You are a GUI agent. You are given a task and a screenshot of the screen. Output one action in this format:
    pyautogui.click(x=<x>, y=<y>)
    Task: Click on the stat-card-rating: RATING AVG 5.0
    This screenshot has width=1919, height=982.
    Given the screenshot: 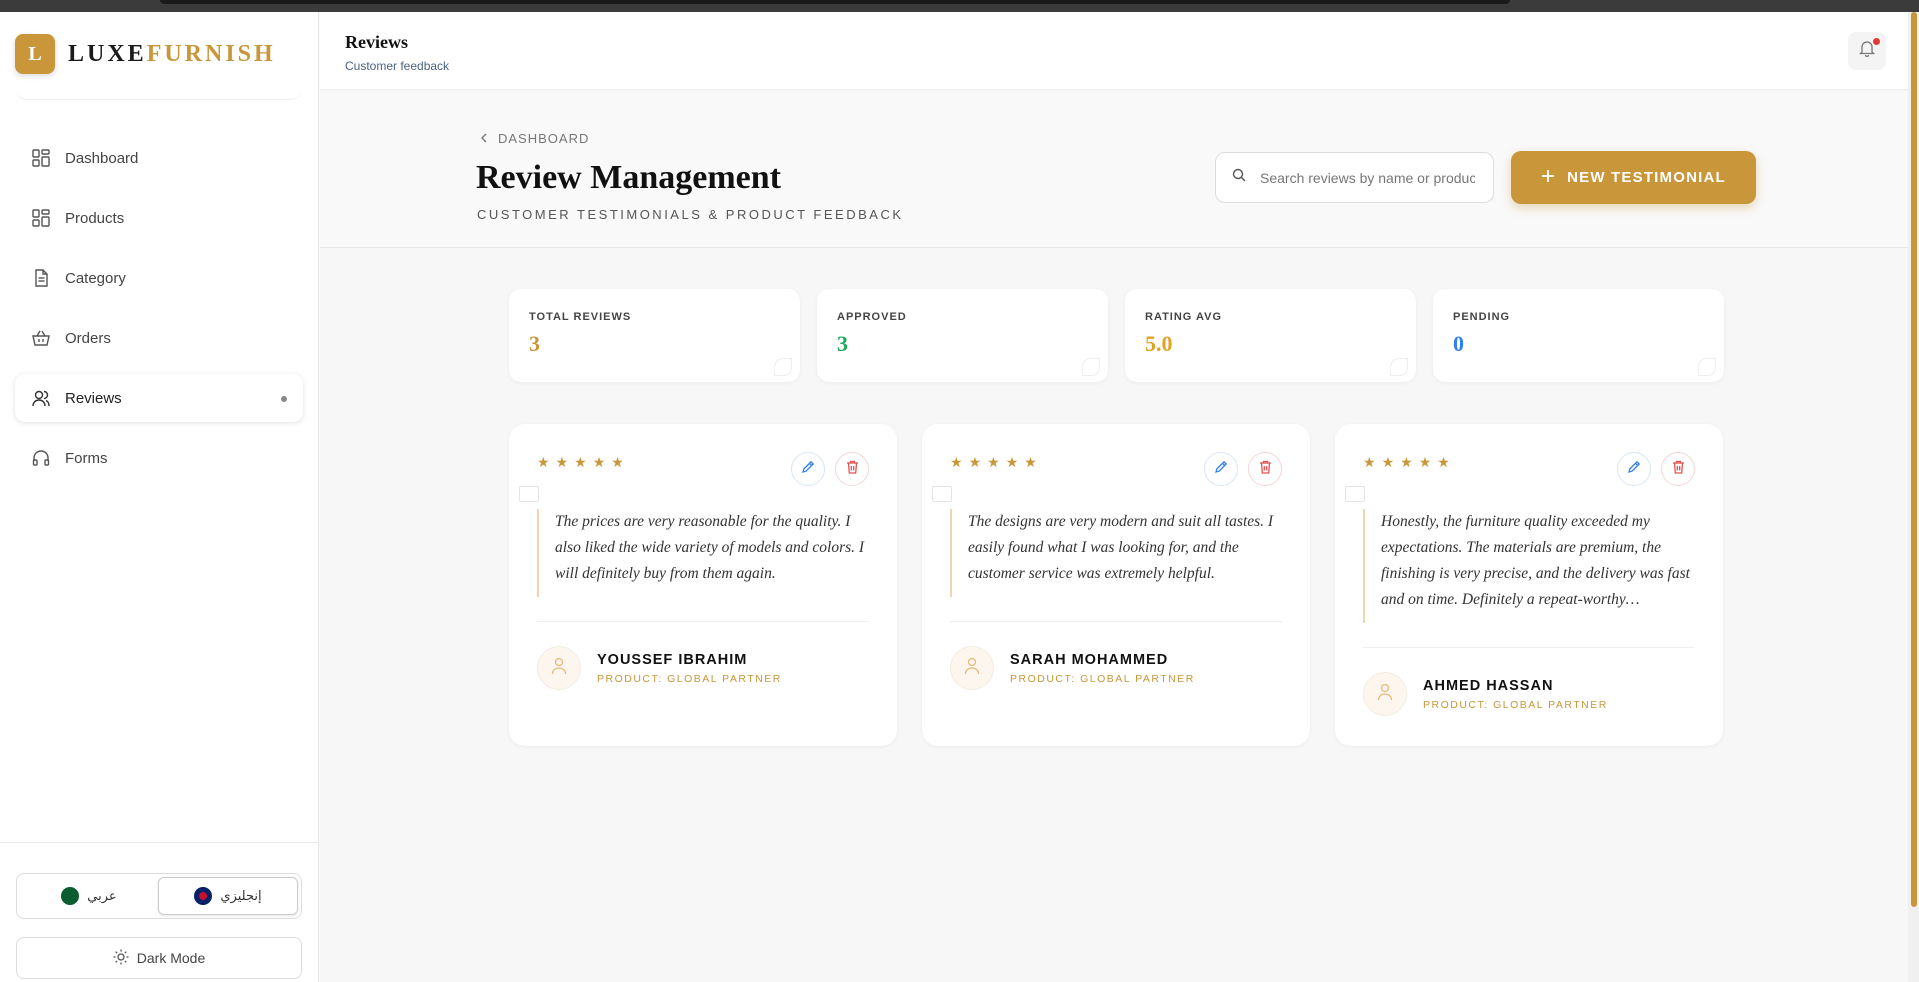 What is the action you would take?
    pyautogui.click(x=1270, y=335)
    